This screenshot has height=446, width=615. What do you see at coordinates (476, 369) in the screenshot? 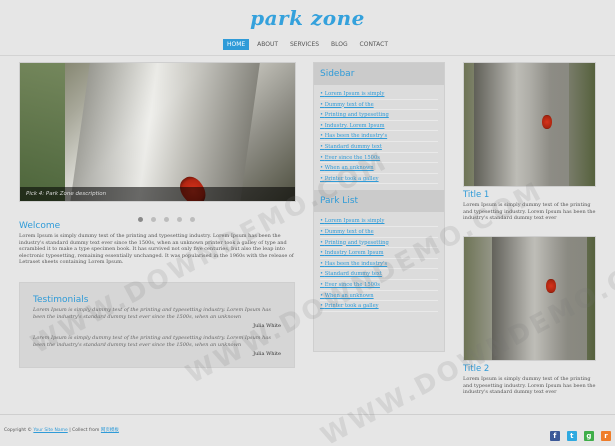
I see `card-title: Title 2` at bounding box center [476, 369].